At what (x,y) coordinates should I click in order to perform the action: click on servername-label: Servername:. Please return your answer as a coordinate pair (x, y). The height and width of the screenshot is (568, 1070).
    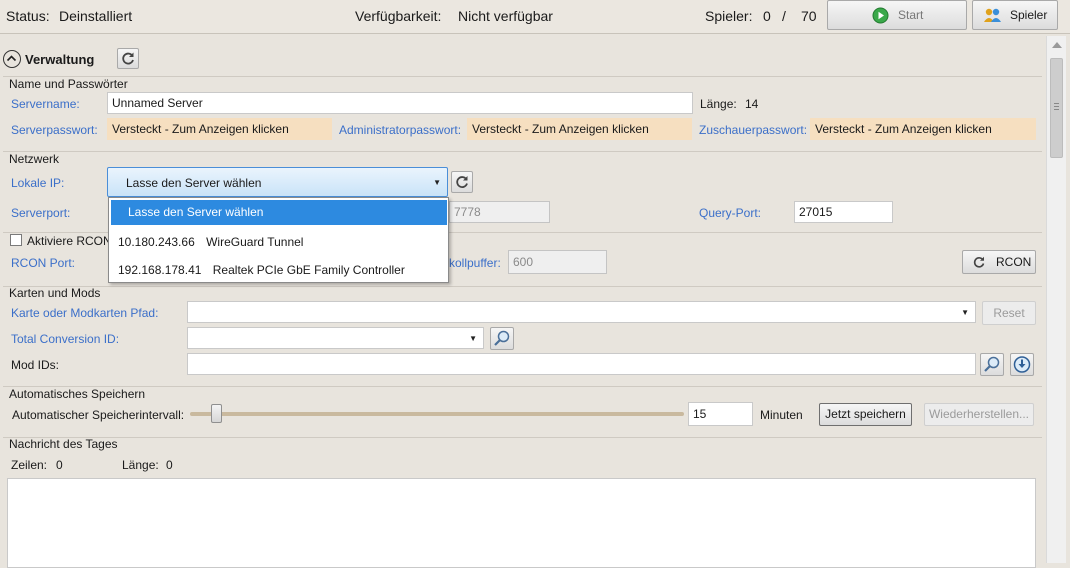
    Looking at the image, I should click on (45, 104).